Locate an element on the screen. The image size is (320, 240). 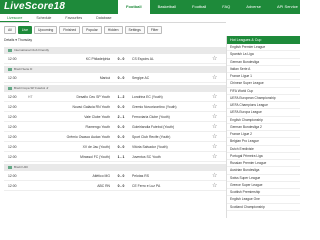
panel-league-item: Greece Super League is located at coordinates (263, 185).